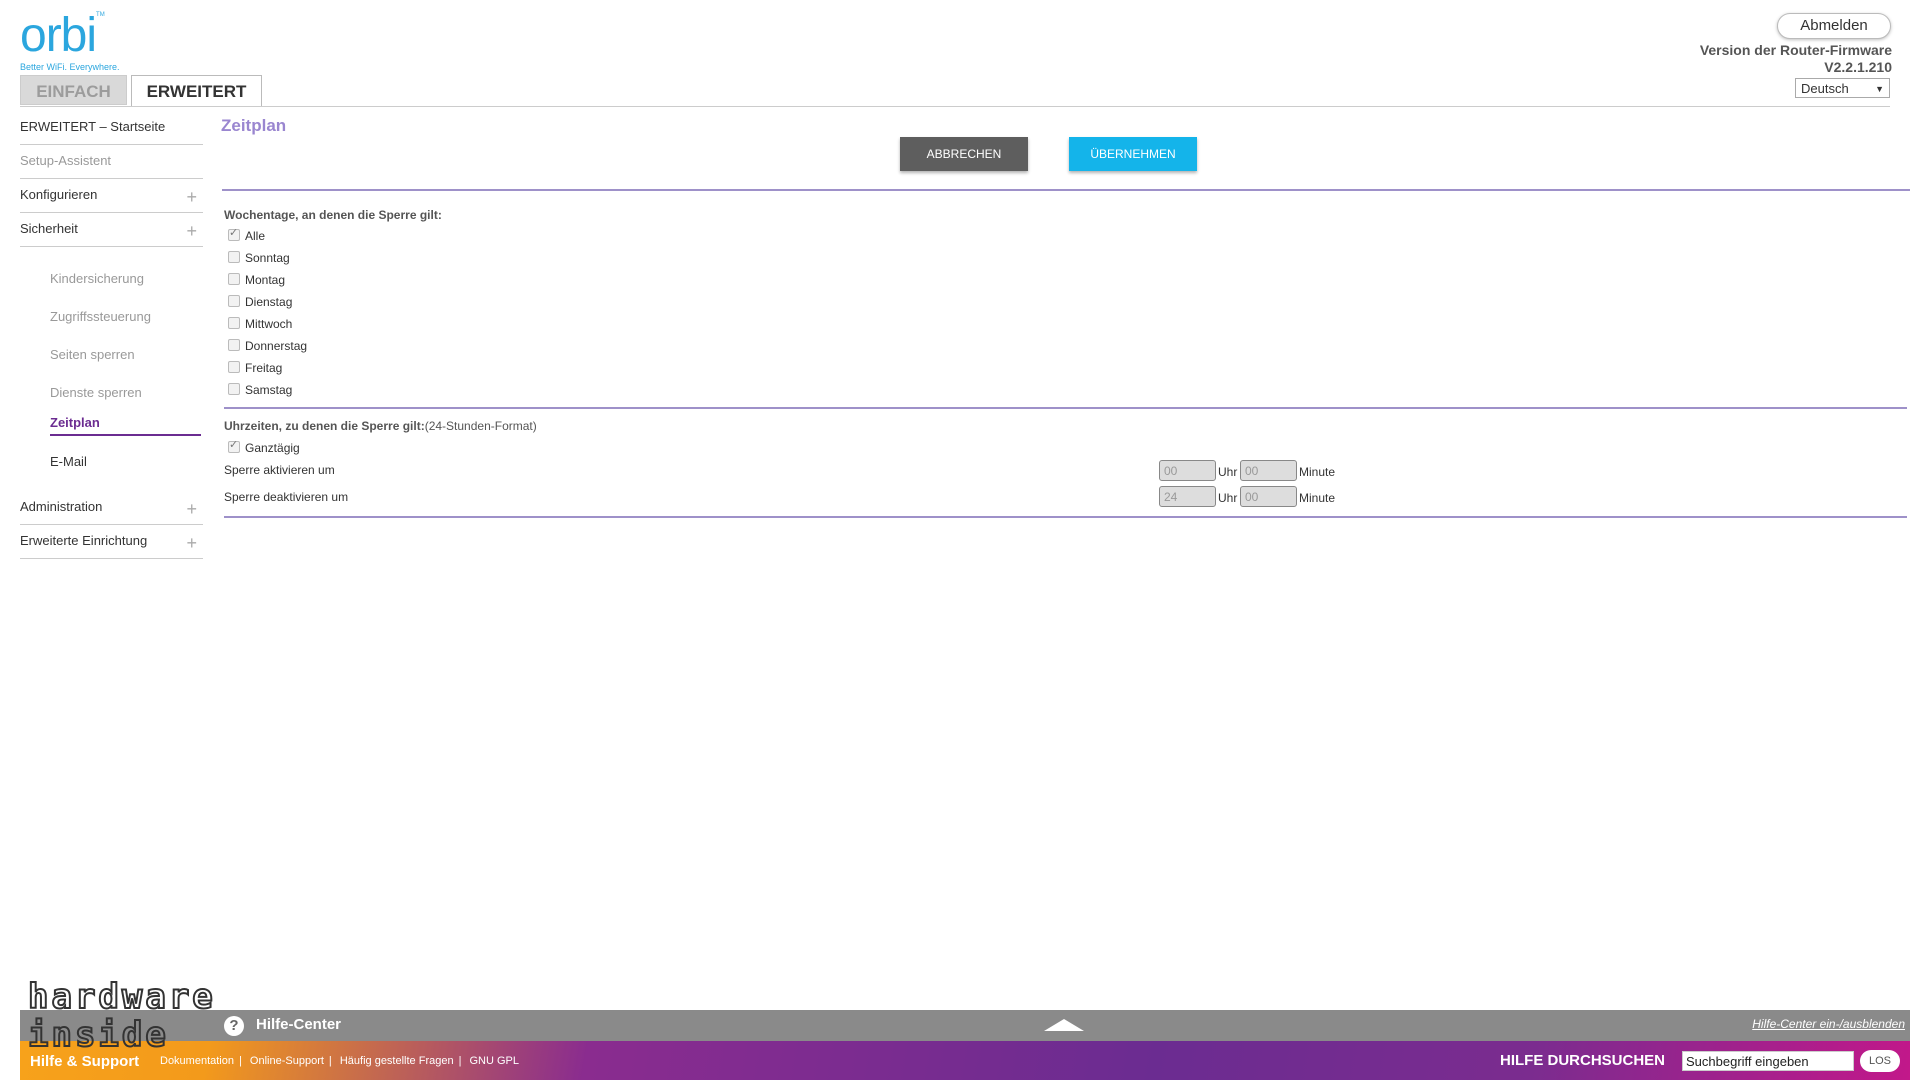 This screenshot has height=1080, width=1920. What do you see at coordinates (397, 1061) in the screenshot?
I see `link-faq: Häufig gestellte Fragen` at bounding box center [397, 1061].